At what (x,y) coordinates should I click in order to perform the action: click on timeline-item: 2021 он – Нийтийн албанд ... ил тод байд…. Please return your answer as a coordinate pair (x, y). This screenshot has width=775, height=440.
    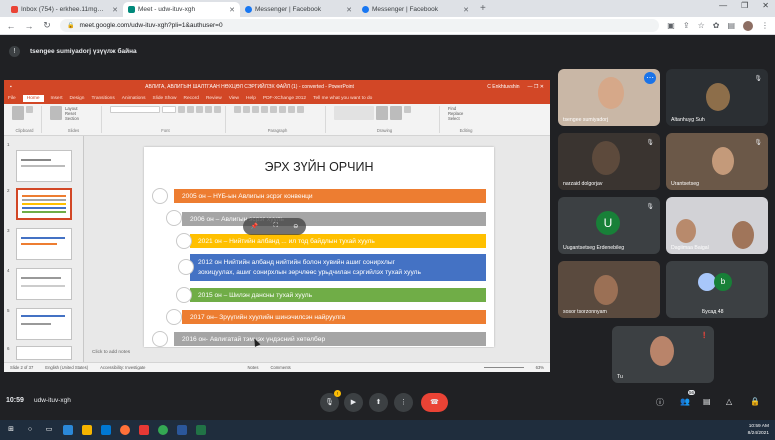
    Looking at the image, I should click on (338, 241).